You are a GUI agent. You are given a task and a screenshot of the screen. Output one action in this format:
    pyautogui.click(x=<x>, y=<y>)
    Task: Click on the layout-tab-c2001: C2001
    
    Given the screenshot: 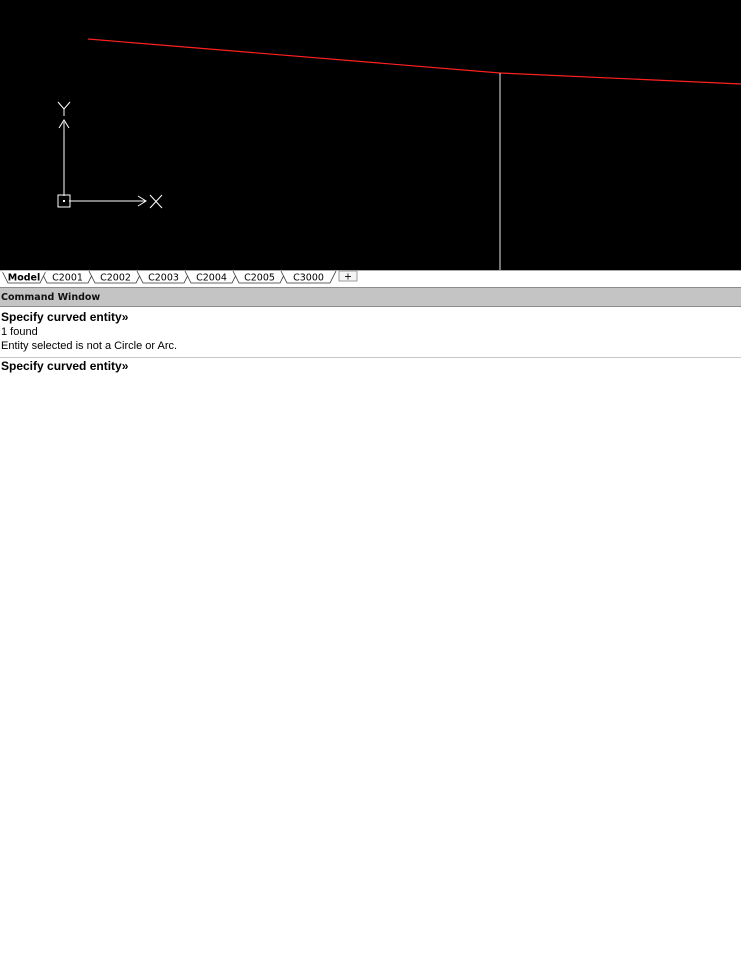 What is the action you would take?
    pyautogui.click(x=67, y=277)
    